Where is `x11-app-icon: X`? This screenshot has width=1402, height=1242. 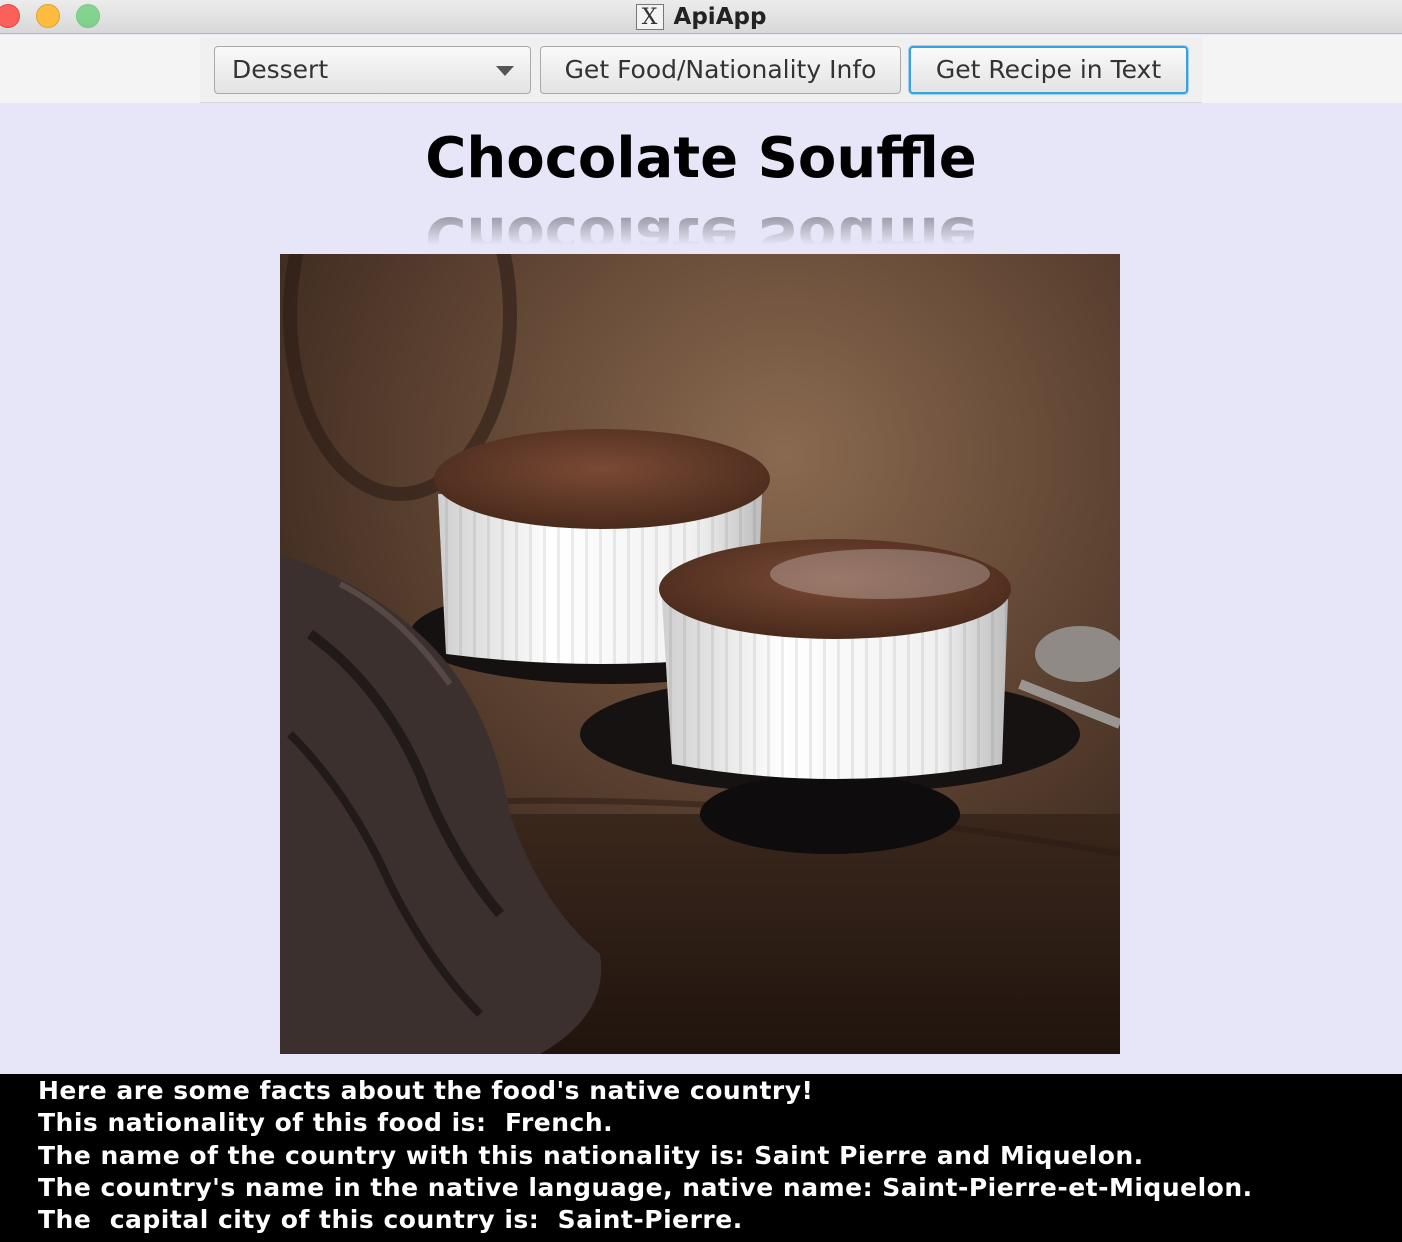
x11-app-icon: X is located at coordinates (649, 17).